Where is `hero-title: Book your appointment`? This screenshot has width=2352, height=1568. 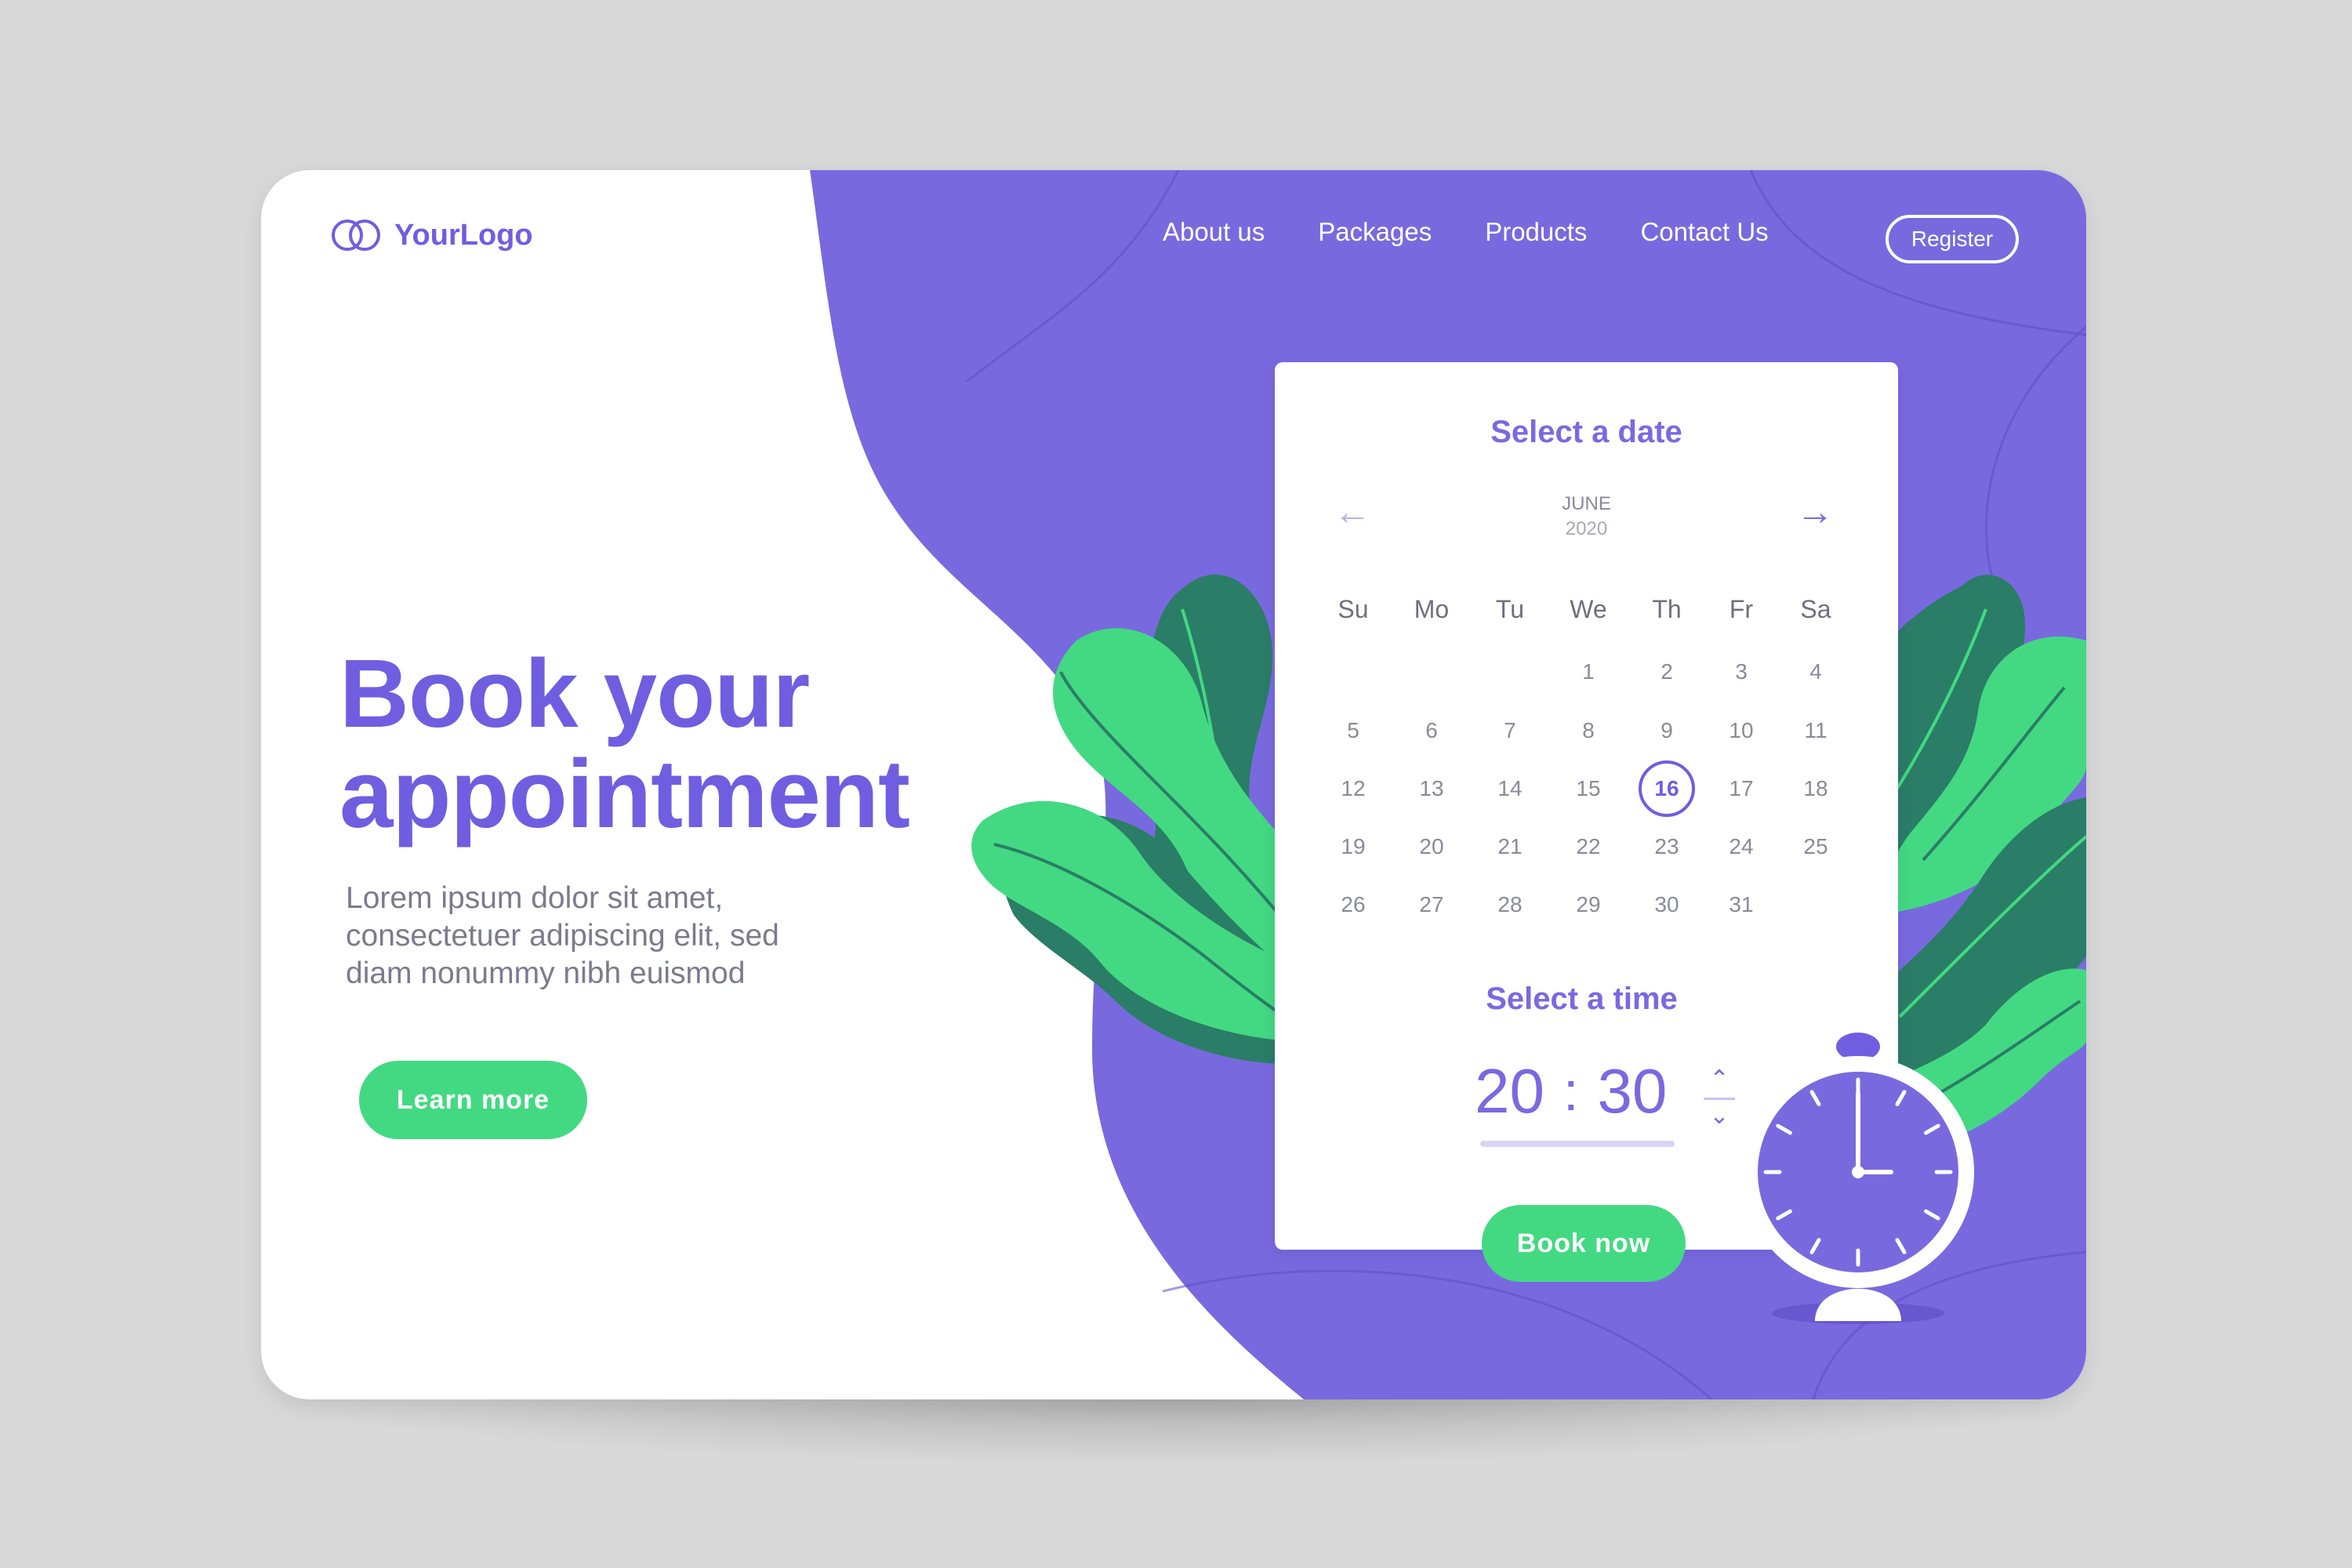
hero-title: Book your appointment is located at coordinates (692, 744).